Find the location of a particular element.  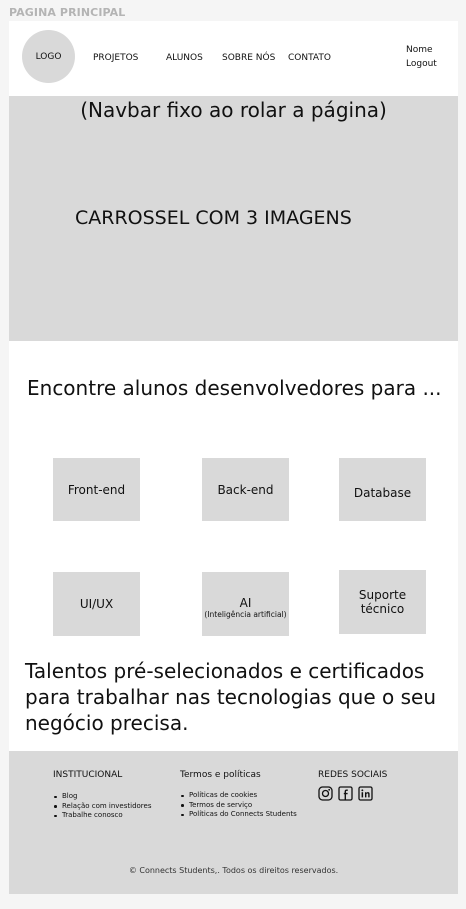

category-label: Suporte técnico is located at coordinates (382, 602).